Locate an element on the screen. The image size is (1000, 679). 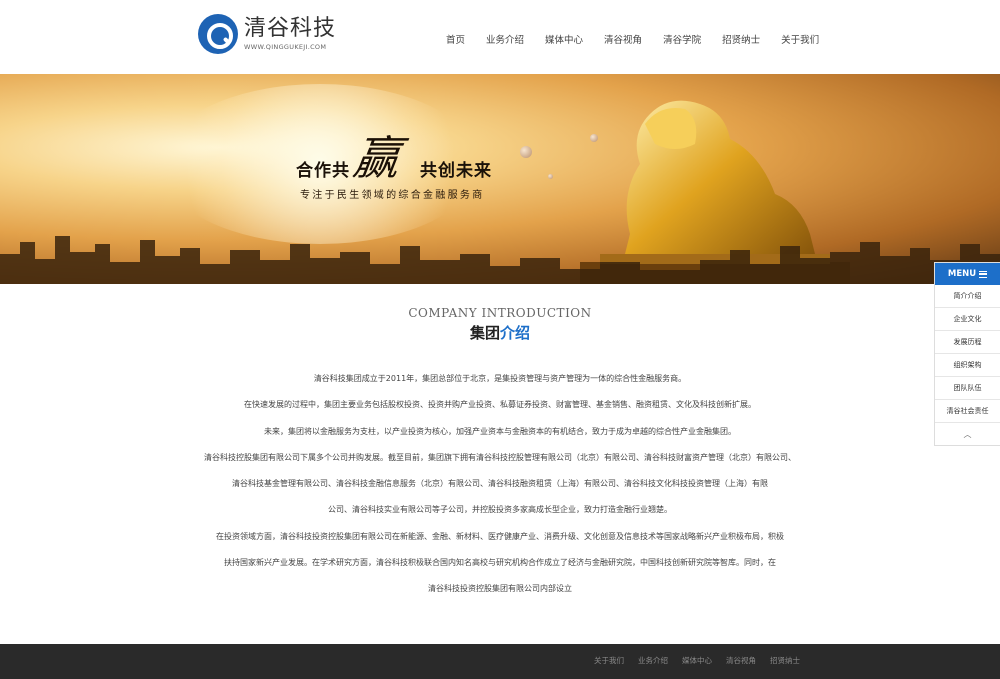
banner-subslogan: 专注于民生领域的综合金融服务商 is located at coordinates (392, 195).